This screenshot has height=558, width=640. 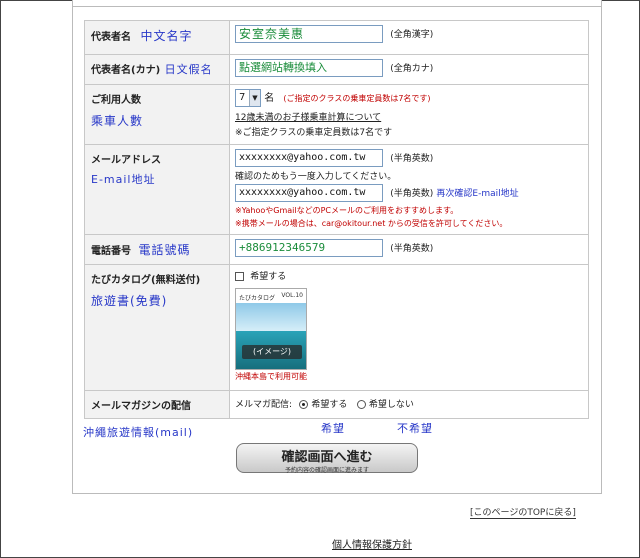 What do you see at coordinates (269, 98) in the screenshot?
I see `unit-label: 名` at bounding box center [269, 98].